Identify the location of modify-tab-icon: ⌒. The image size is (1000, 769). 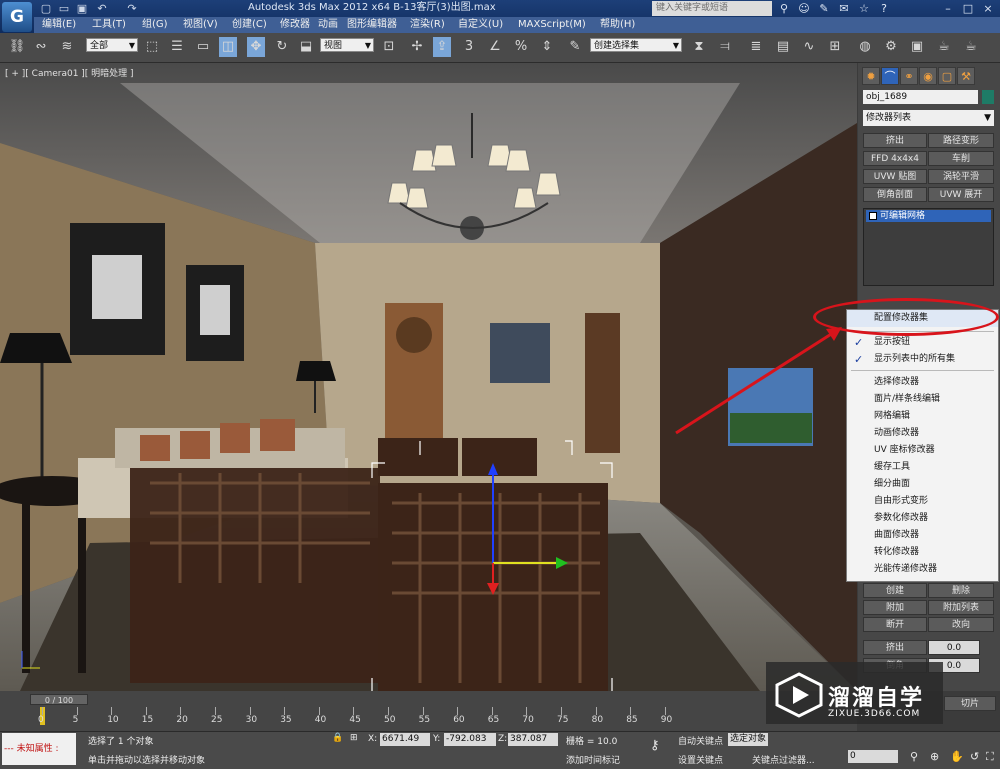
(890, 76).